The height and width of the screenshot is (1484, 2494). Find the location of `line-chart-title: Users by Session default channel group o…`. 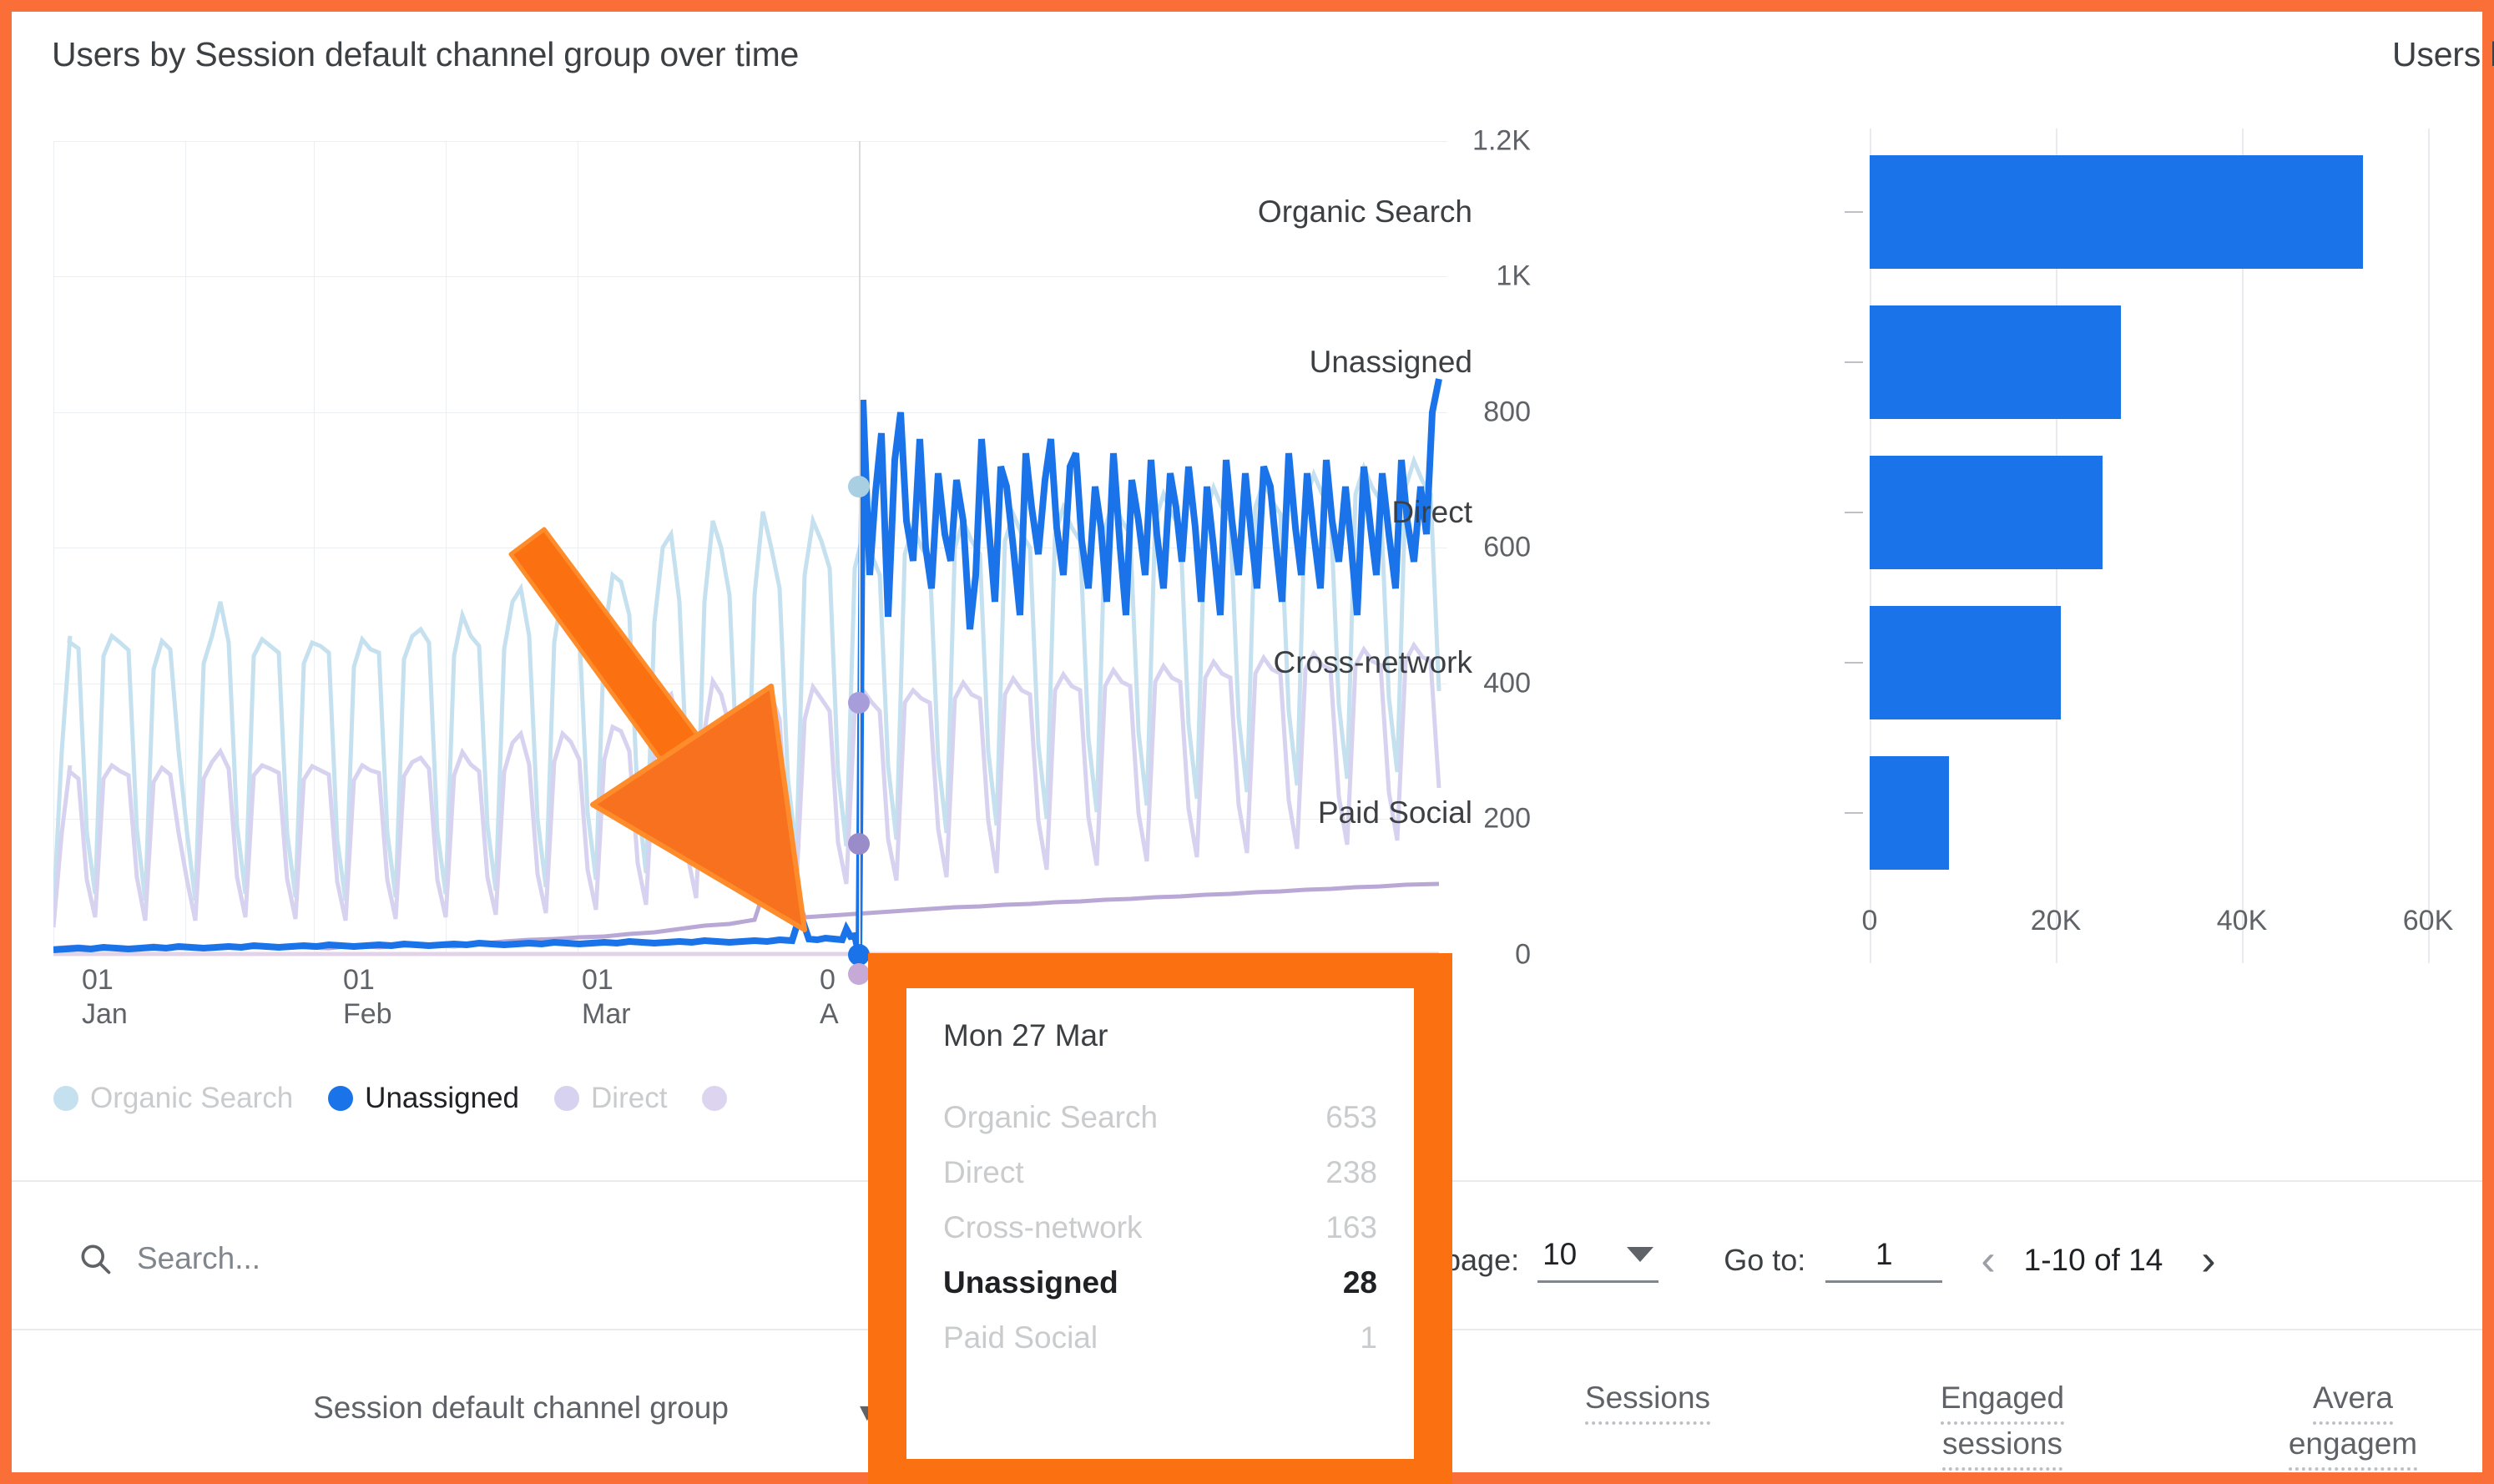

line-chart-title: Users by Session default channel group o… is located at coordinates (426, 54).